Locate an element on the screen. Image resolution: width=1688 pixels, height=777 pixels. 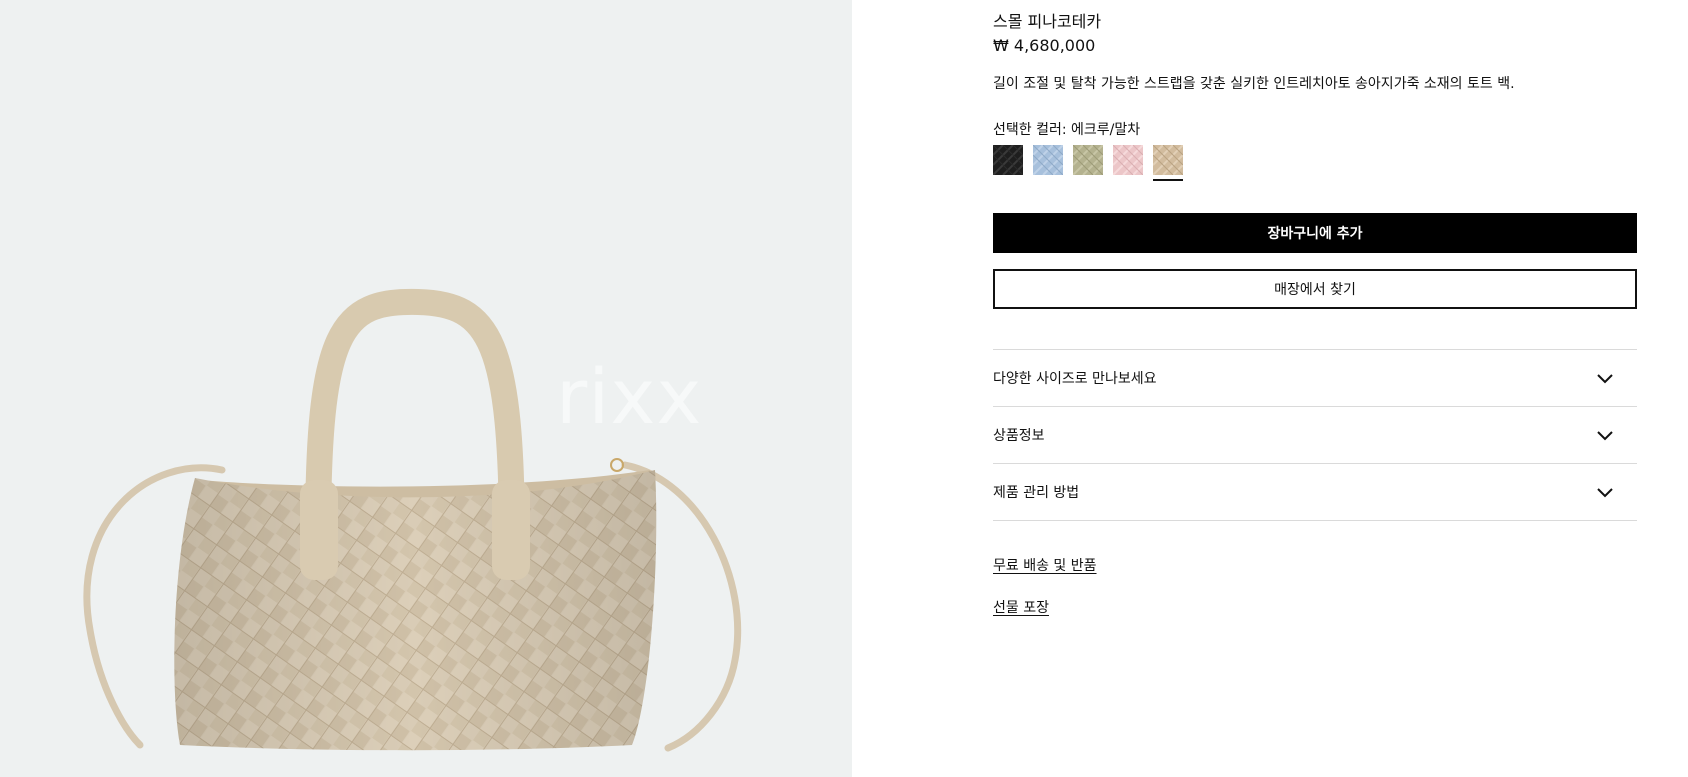
selected-color-value: 에크루/말차 is located at coordinates (1106, 130).